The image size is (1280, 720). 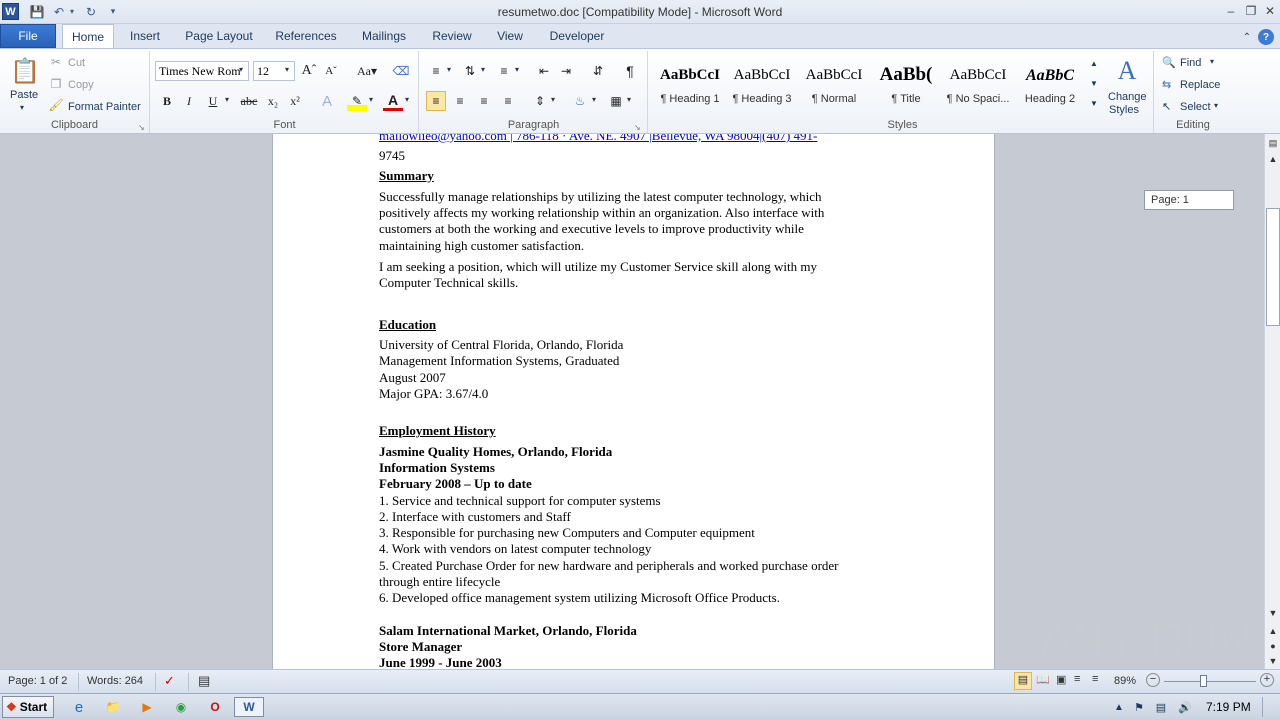 I want to click on paragraph-launcher-icon: ↘, so click(x=637, y=127).